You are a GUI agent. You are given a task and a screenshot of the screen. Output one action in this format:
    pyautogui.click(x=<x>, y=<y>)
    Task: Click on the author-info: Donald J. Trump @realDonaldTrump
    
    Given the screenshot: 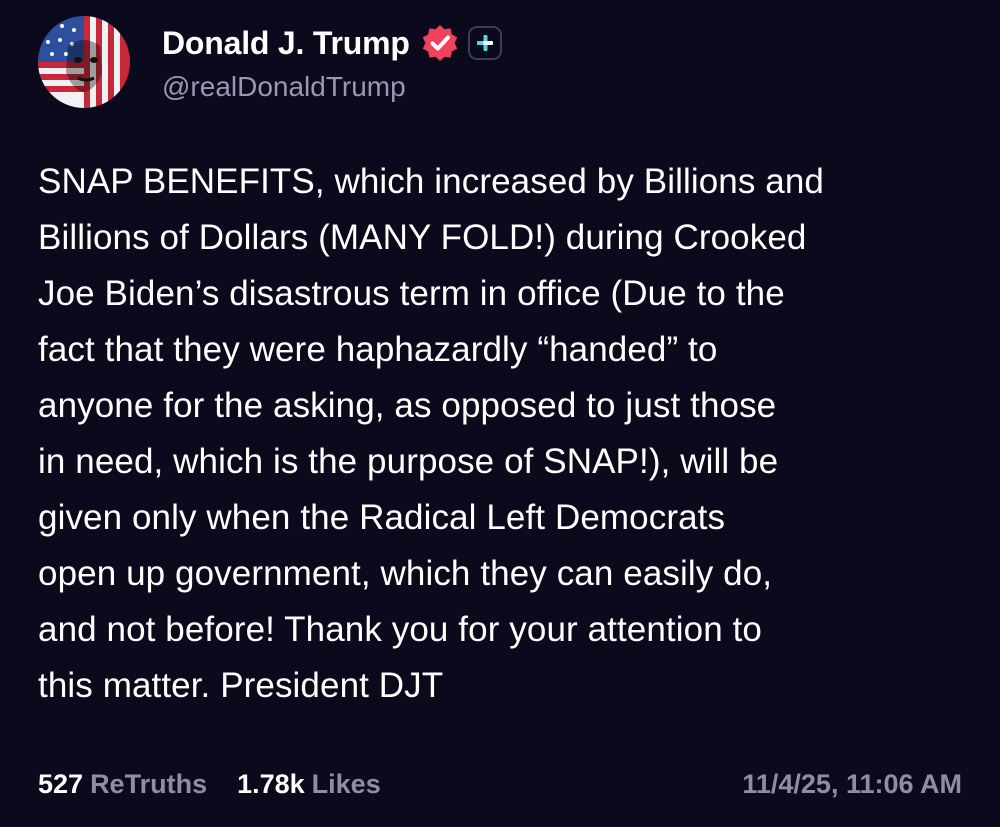 What is the action you would take?
    pyautogui.click(x=332, y=62)
    